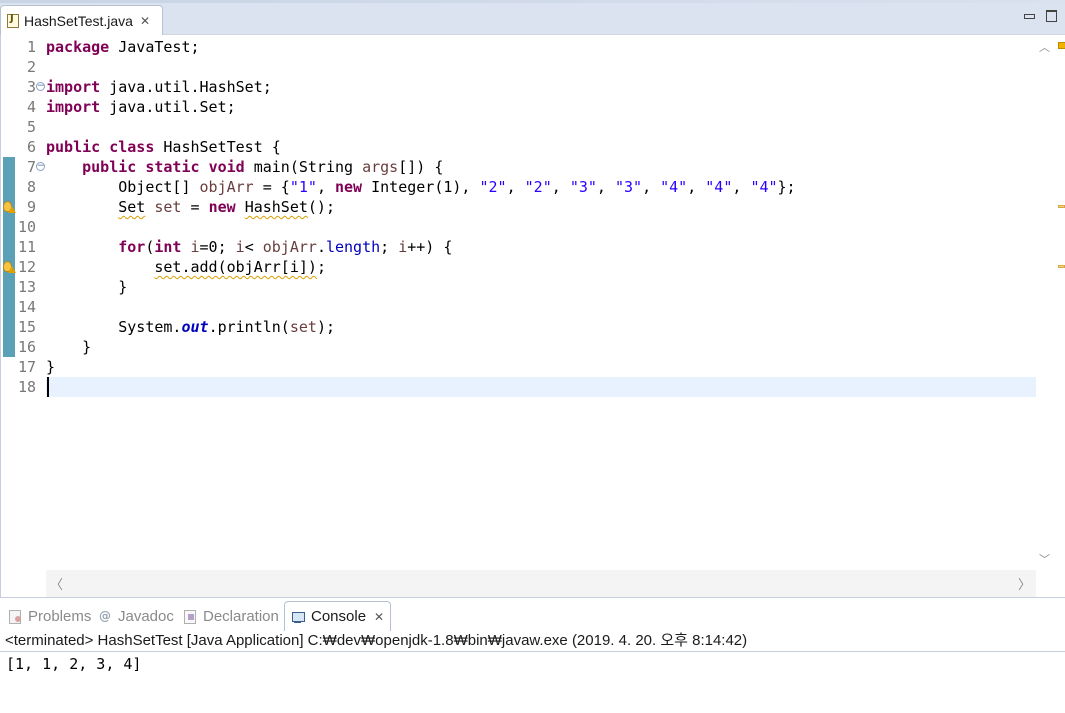  Describe the element at coordinates (31, 107) in the screenshot. I see `line-number: 4` at that location.